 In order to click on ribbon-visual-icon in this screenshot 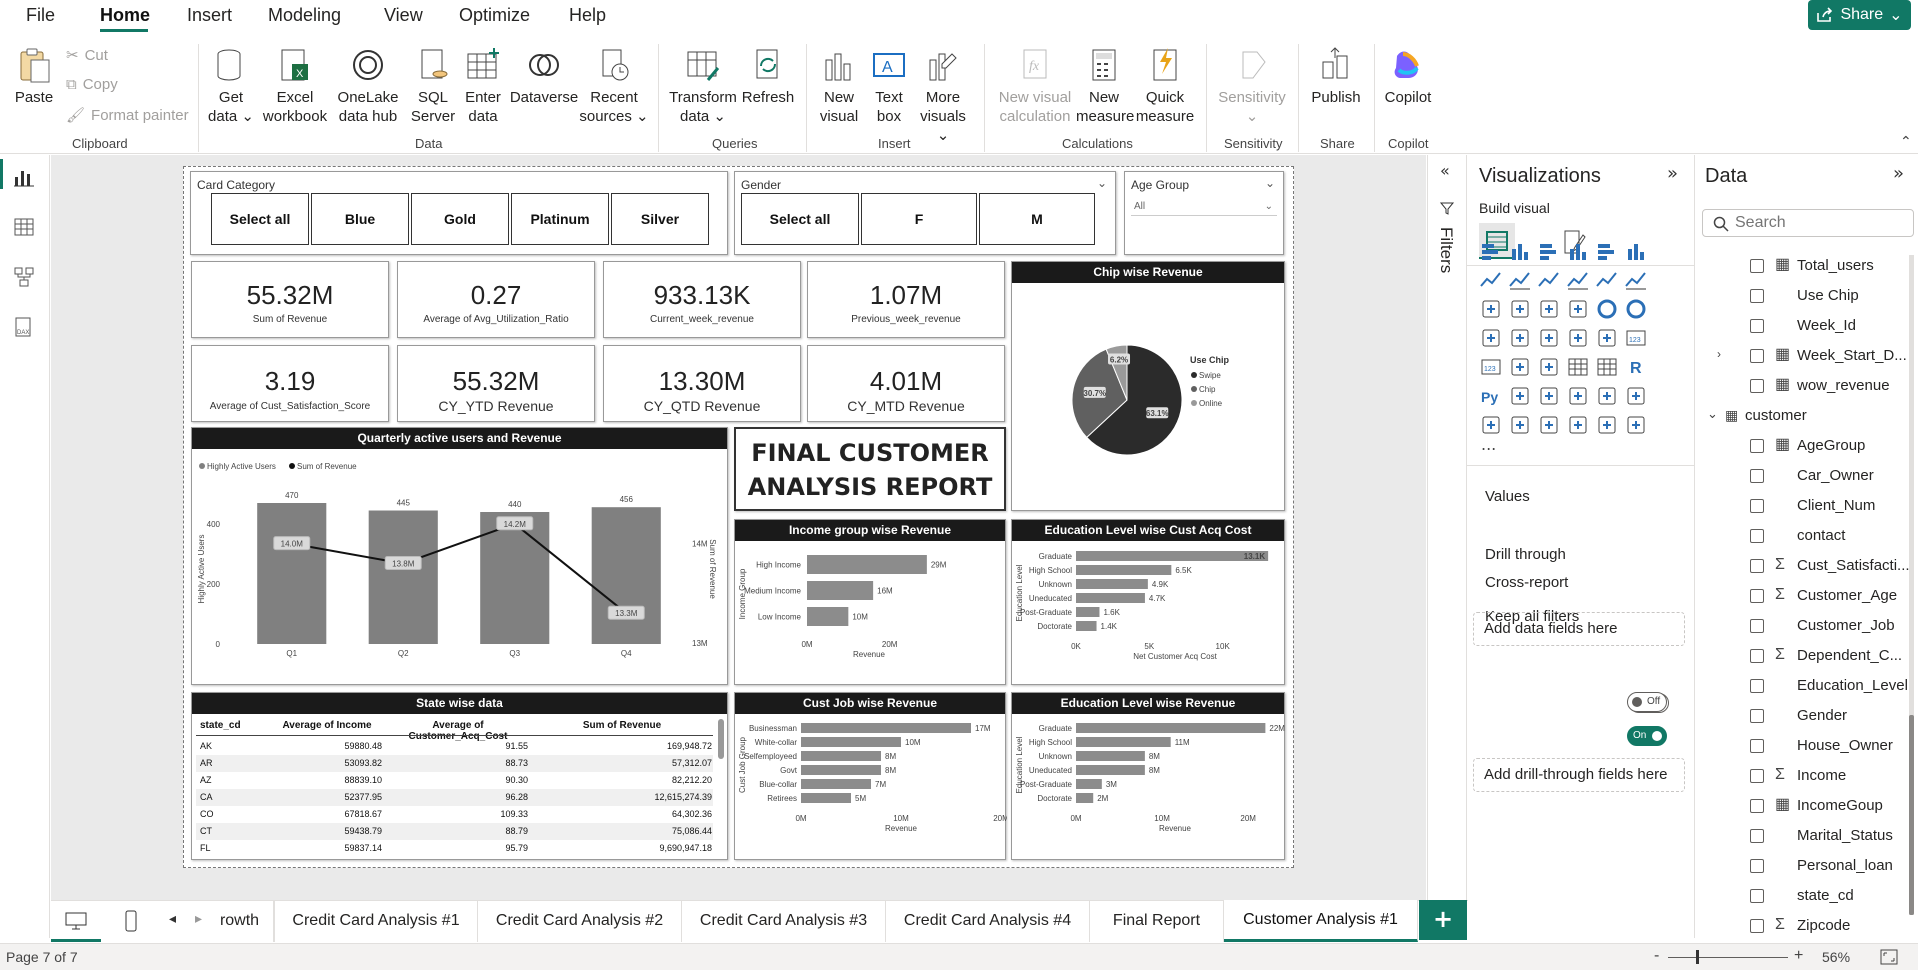, I will do `click(1578, 280)`.